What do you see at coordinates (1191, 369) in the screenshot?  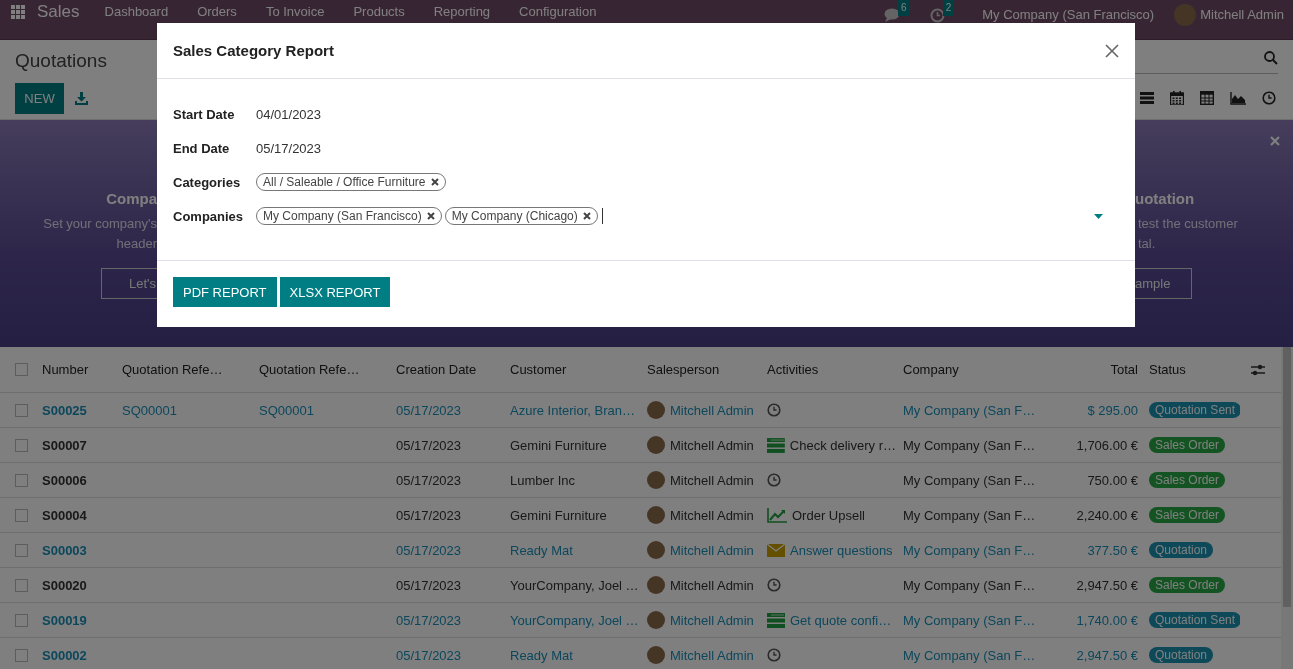 I see `column-header: Status` at bounding box center [1191, 369].